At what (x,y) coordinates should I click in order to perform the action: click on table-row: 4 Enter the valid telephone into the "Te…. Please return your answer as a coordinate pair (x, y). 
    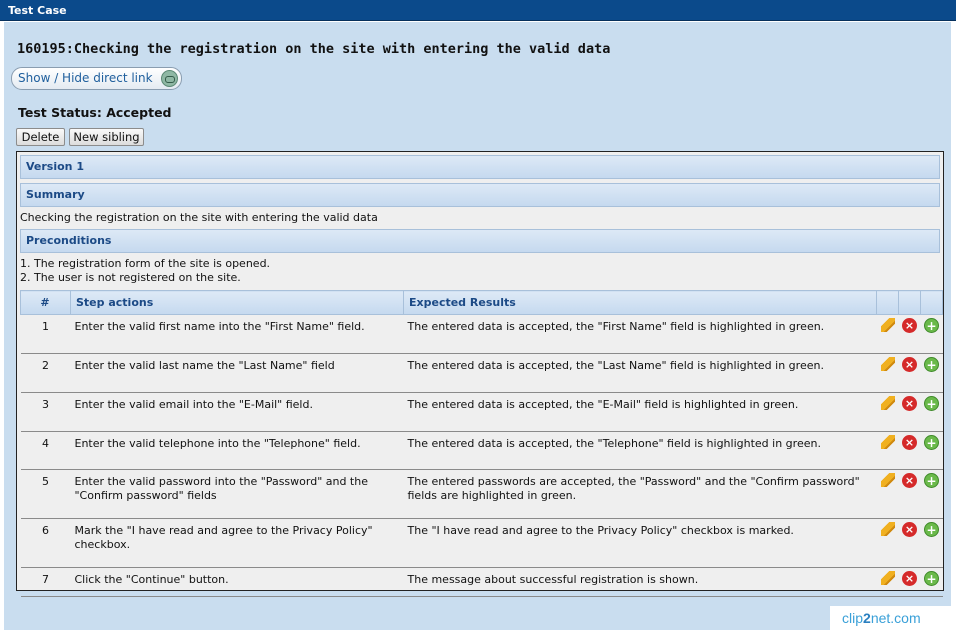
    Looking at the image, I should click on (481, 450).